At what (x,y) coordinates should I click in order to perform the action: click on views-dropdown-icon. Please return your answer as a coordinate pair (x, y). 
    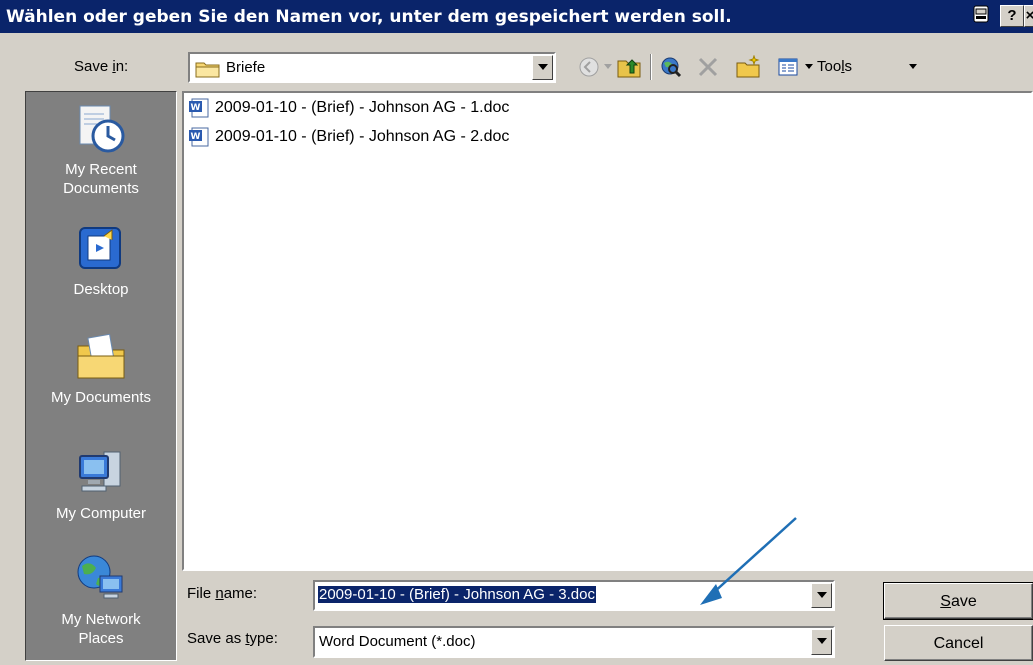
    Looking at the image, I should click on (809, 66).